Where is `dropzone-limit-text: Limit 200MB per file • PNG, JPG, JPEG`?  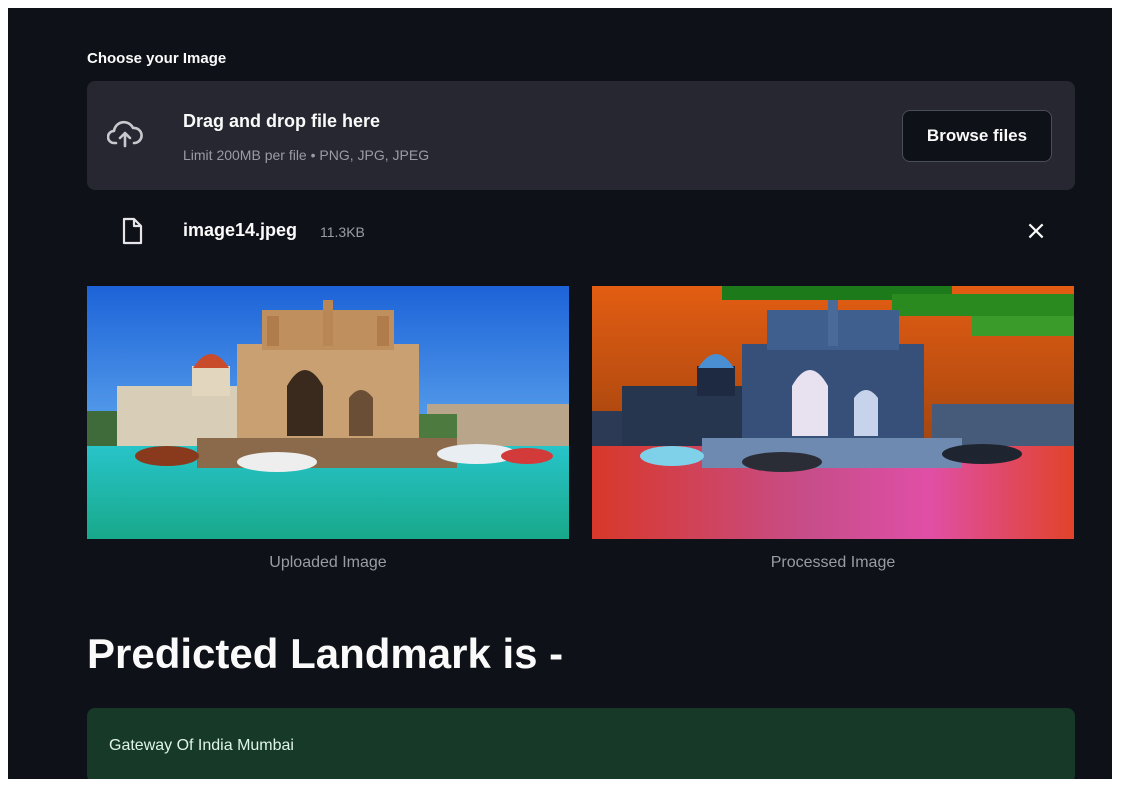 dropzone-limit-text: Limit 200MB per file • PNG, JPG, JPEG is located at coordinates (306, 155).